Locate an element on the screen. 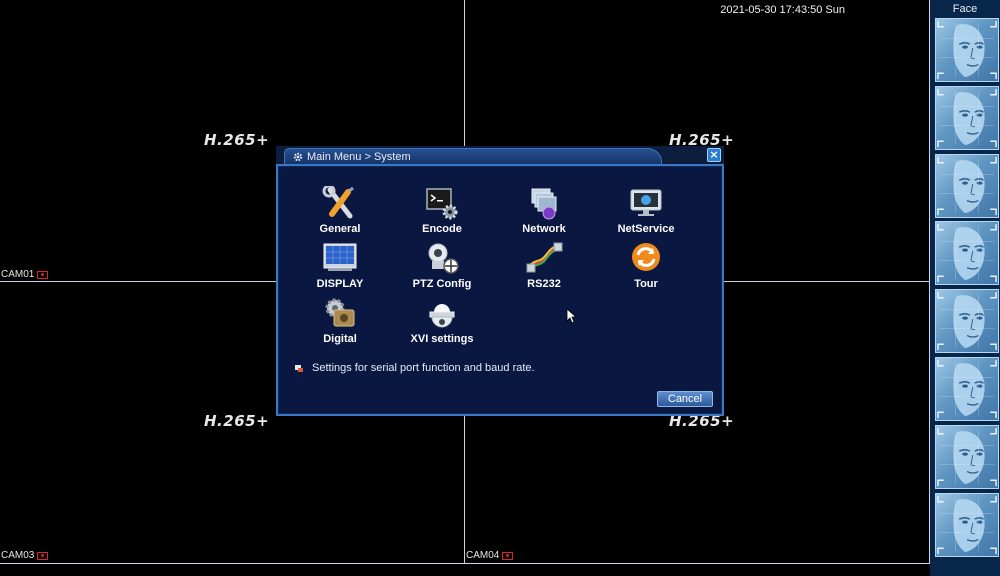 Image resolution: width=1000 pixels, height=576 pixels. camera-label-cam03: CAM03 is located at coordinates (25, 555).